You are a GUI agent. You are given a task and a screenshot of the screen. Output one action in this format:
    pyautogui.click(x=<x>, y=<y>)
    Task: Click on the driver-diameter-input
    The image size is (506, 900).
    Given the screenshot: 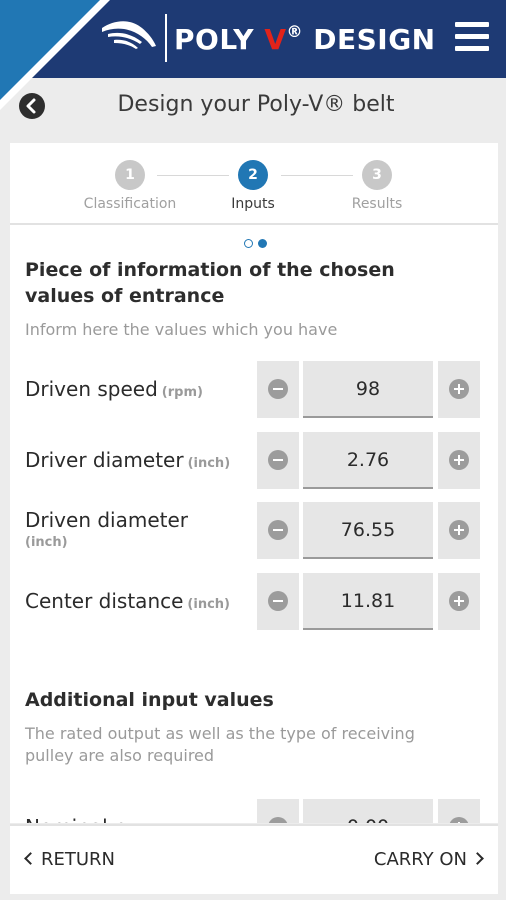 What is the action you would take?
    pyautogui.click(x=368, y=459)
    